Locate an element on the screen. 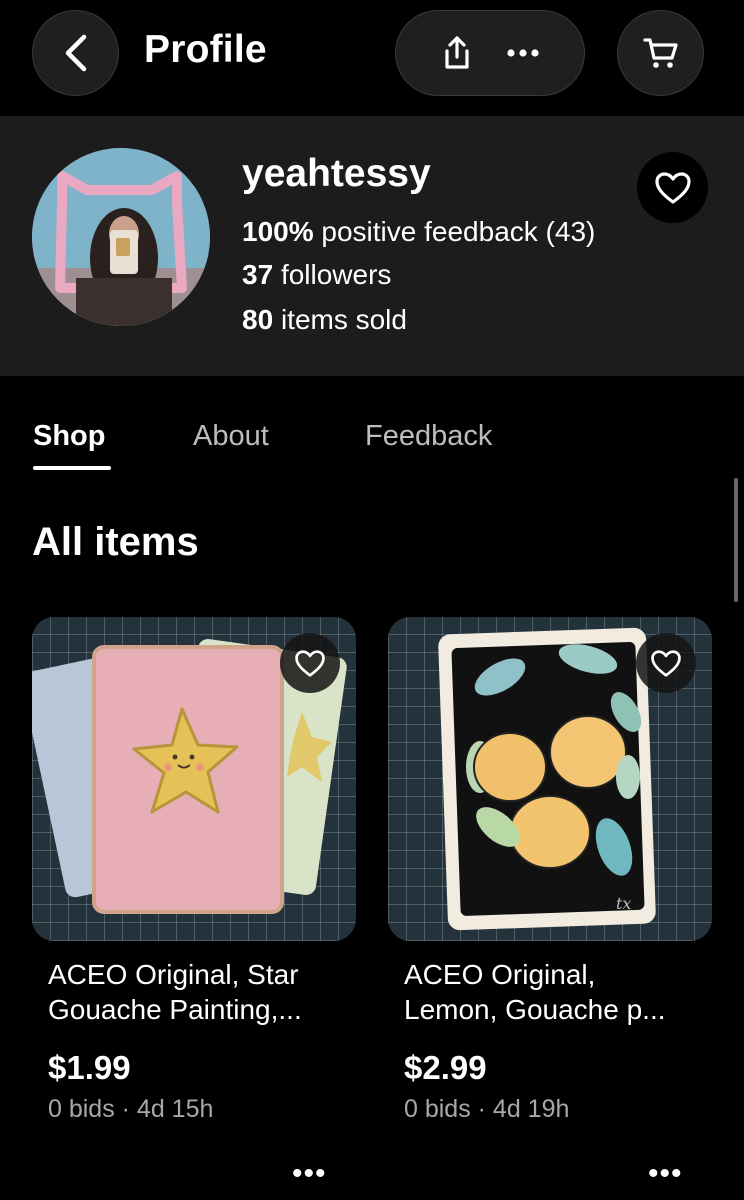  cart-button is located at coordinates (660, 53).